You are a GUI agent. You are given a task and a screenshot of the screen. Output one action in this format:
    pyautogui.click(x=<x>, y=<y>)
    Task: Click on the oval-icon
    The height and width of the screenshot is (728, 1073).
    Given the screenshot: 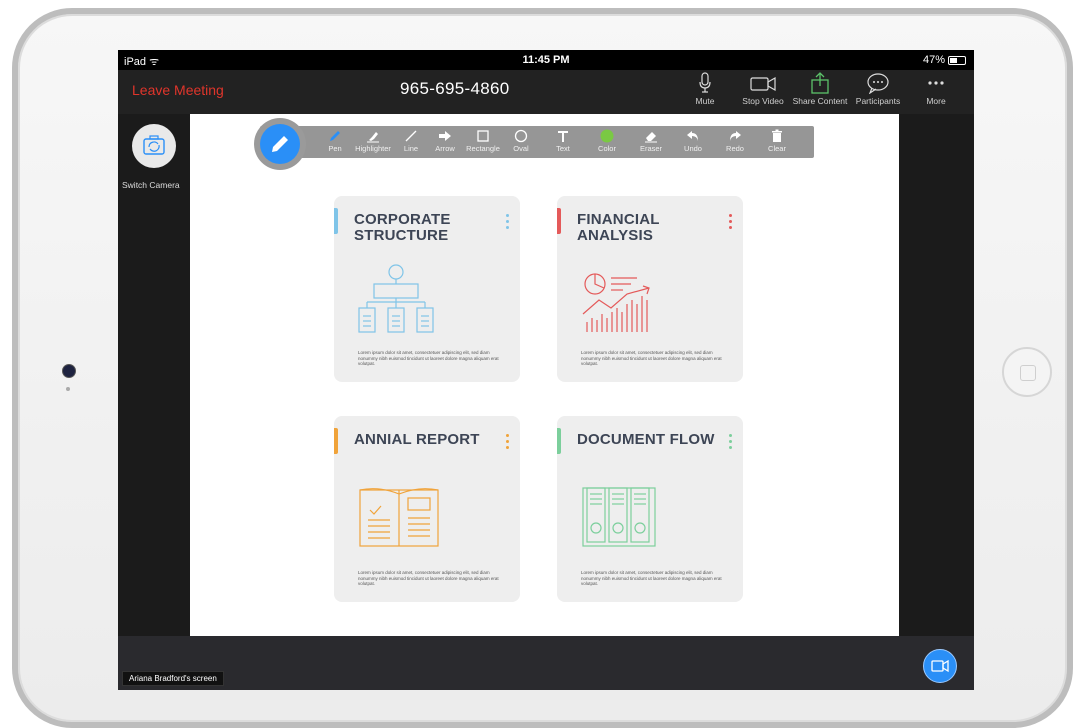 What is the action you would take?
    pyautogui.click(x=521, y=136)
    